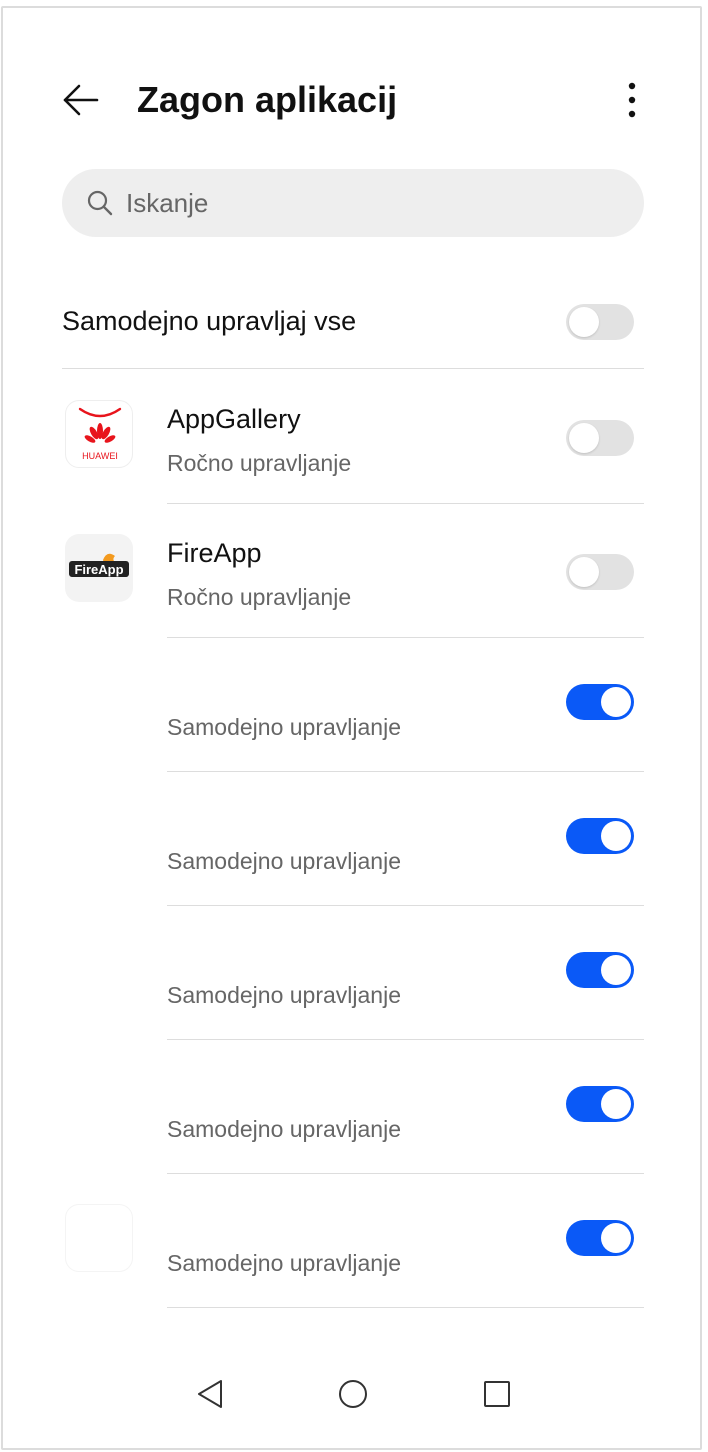  I want to click on nav-home-button, so click(353, 1394).